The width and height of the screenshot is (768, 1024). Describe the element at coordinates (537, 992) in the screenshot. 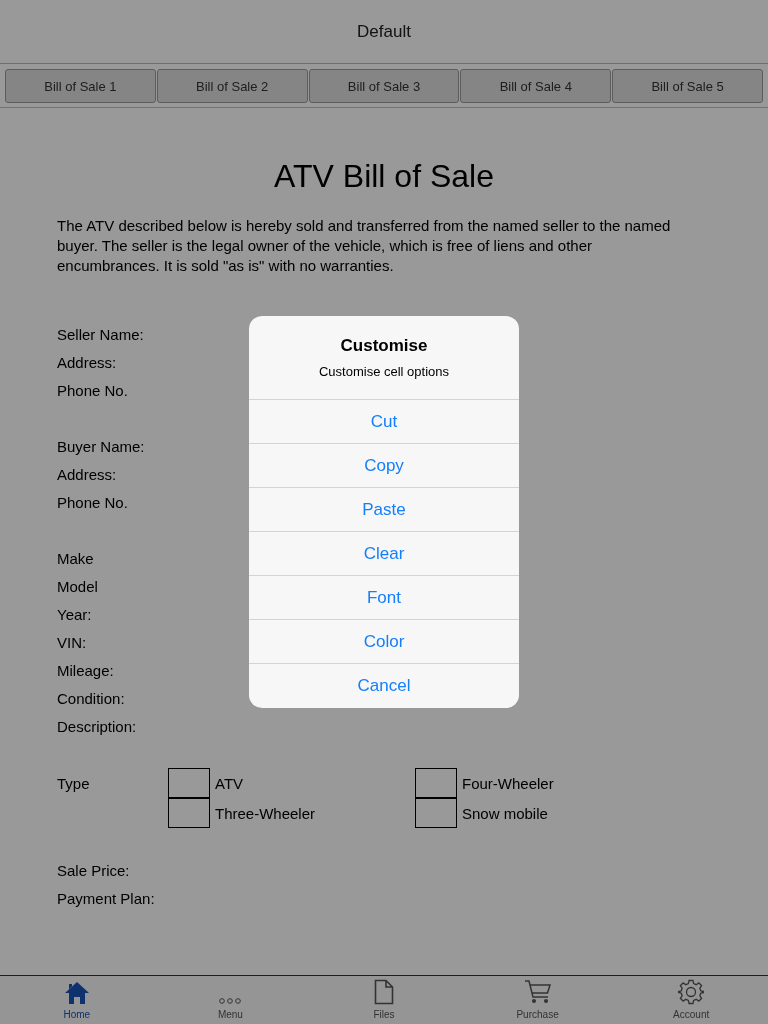

I see `cart-icon` at that location.